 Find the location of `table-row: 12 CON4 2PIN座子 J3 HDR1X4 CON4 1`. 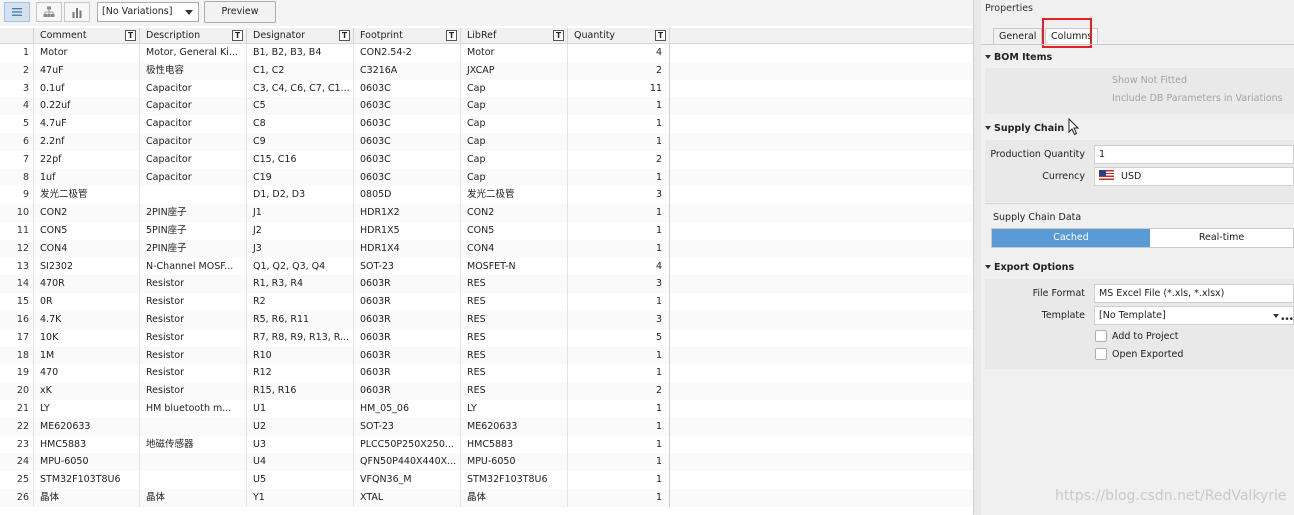

table-row: 12 CON4 2PIN座子 J3 HDR1X4 CON4 1 is located at coordinates (487, 248).